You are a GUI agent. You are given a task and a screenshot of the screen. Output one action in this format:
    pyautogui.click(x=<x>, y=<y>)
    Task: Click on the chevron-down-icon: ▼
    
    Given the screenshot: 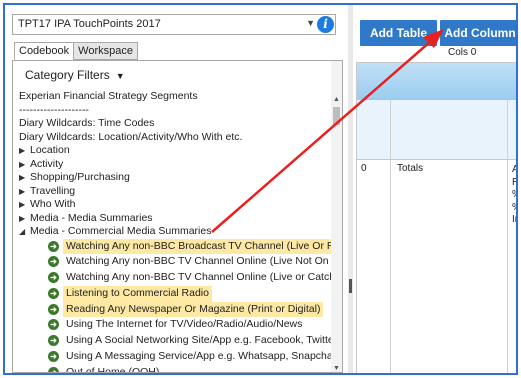 What is the action you would take?
    pyautogui.click(x=310, y=23)
    